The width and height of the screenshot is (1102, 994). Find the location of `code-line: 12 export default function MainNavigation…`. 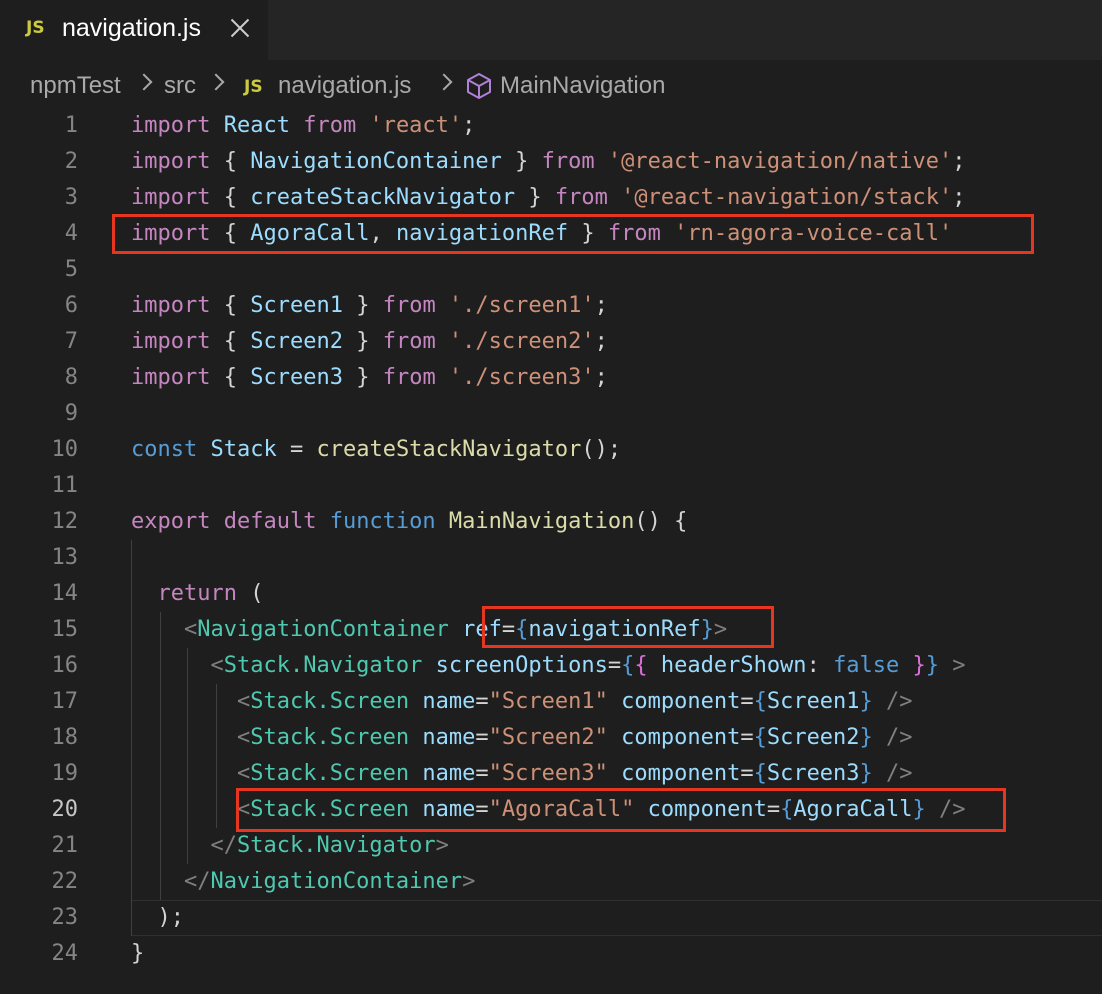

code-line: 12 export default function MainNavigation… is located at coordinates (551, 522).